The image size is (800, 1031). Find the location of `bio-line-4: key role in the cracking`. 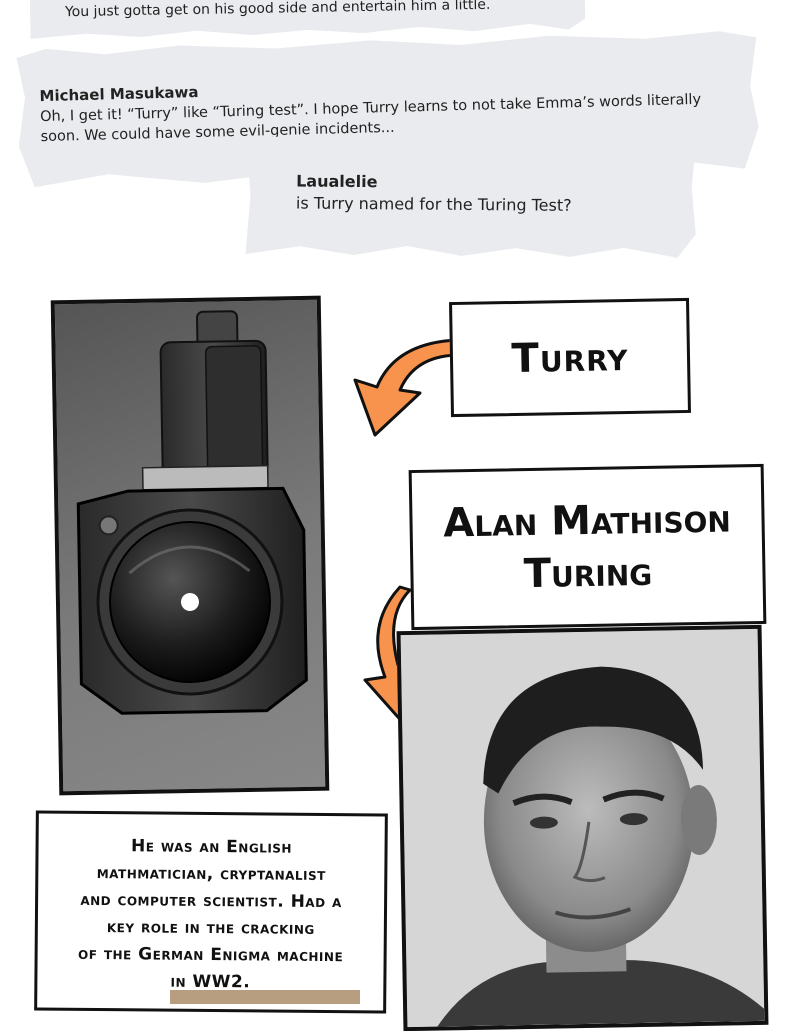

bio-line-4: key role in the cracking is located at coordinates (210, 928).